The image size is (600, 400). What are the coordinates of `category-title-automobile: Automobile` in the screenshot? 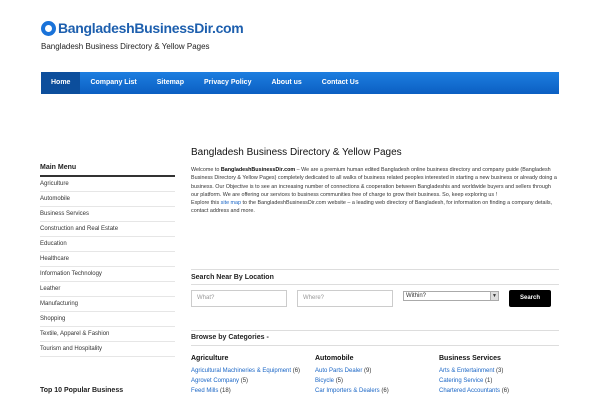 It's located at (377, 358).